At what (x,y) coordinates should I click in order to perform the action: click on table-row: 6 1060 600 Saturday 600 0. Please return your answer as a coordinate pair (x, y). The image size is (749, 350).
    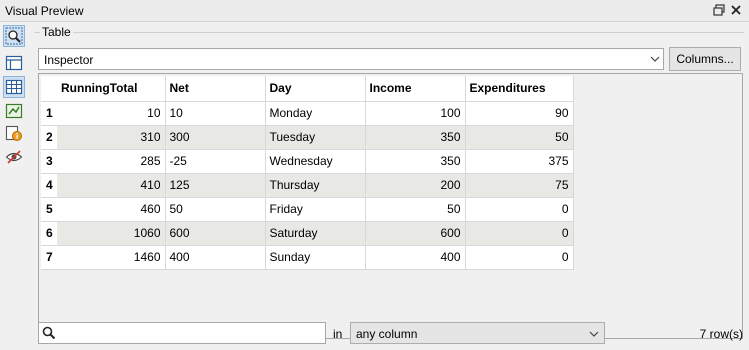
    Looking at the image, I should click on (307, 233).